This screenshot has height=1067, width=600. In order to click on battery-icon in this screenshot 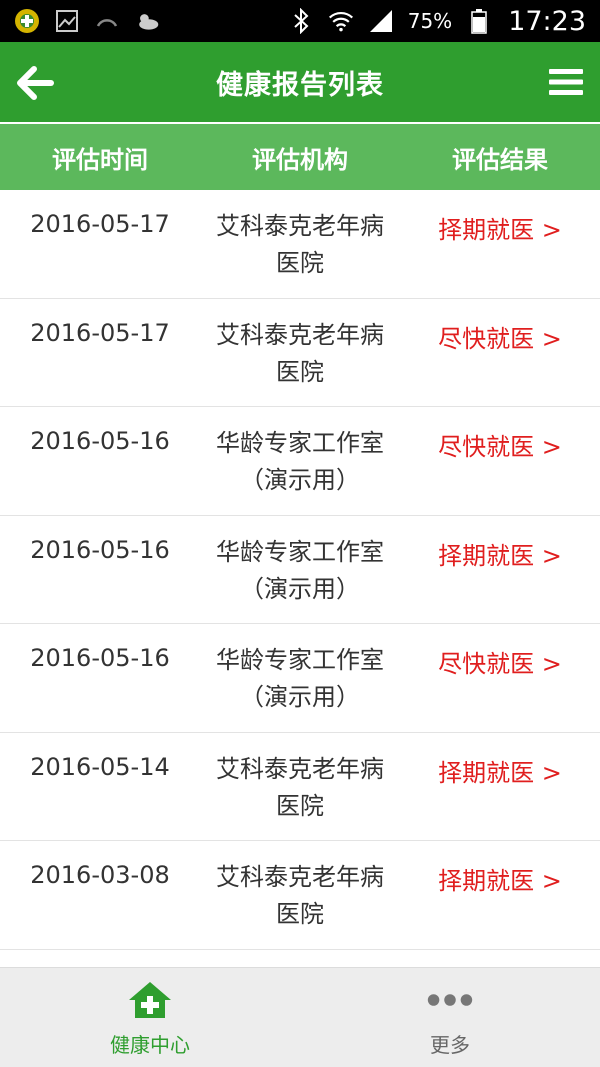, I will do `click(479, 21)`.